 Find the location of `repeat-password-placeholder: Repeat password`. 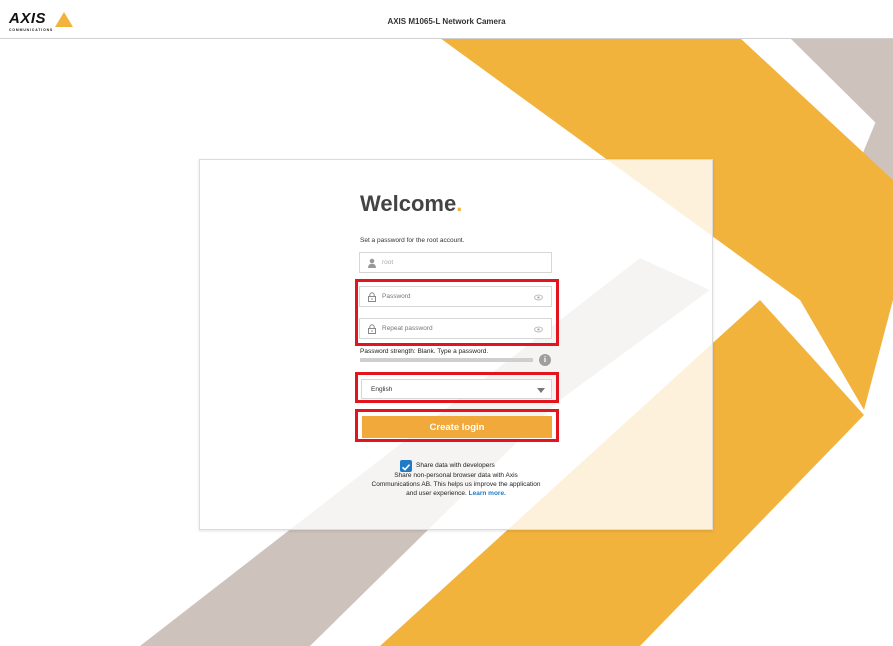

repeat-password-placeholder: Repeat password is located at coordinates (407, 328).